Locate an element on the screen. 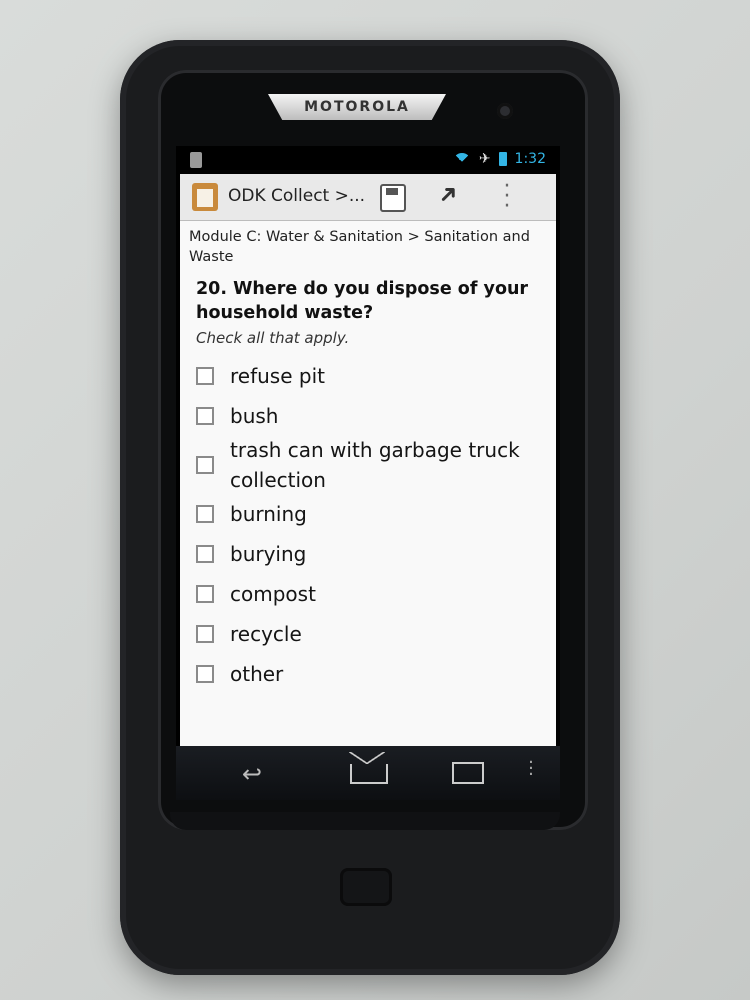 This screenshot has height=1000, width=750. overflow-menu-icon: · · · is located at coordinates (507, 197).